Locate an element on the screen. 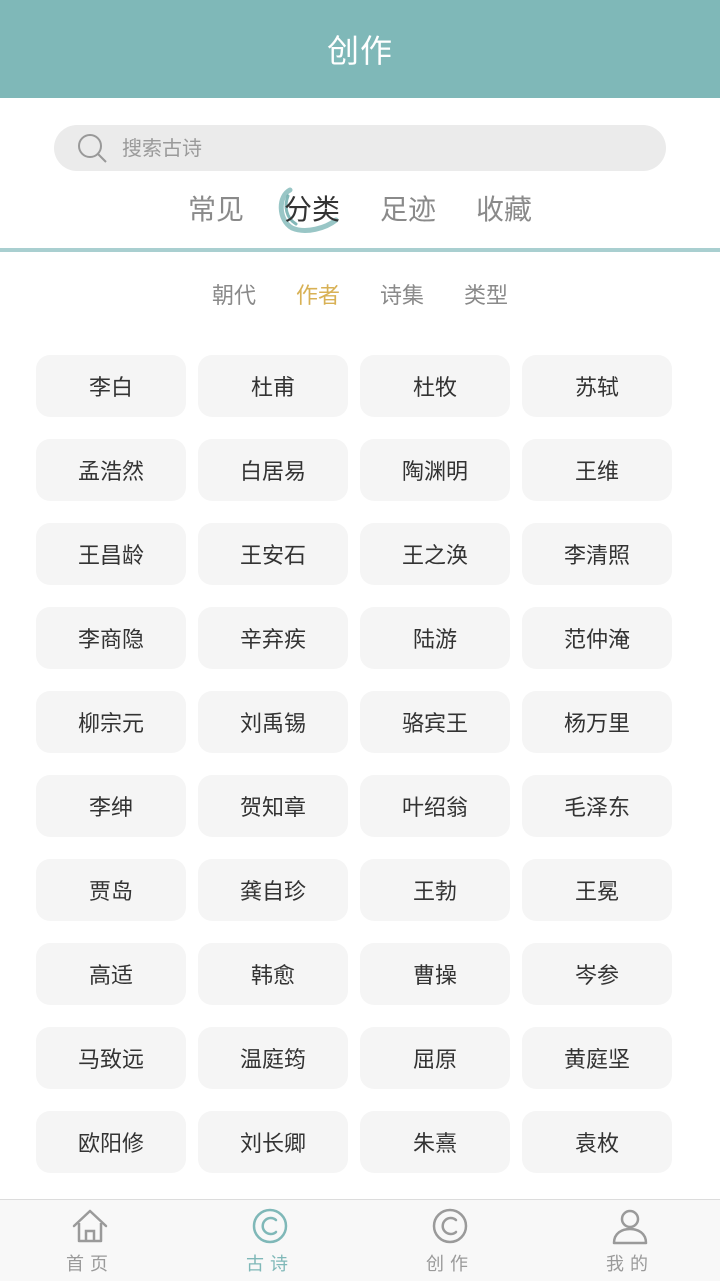  subtab-collection: 诗集 is located at coordinates (402, 295).